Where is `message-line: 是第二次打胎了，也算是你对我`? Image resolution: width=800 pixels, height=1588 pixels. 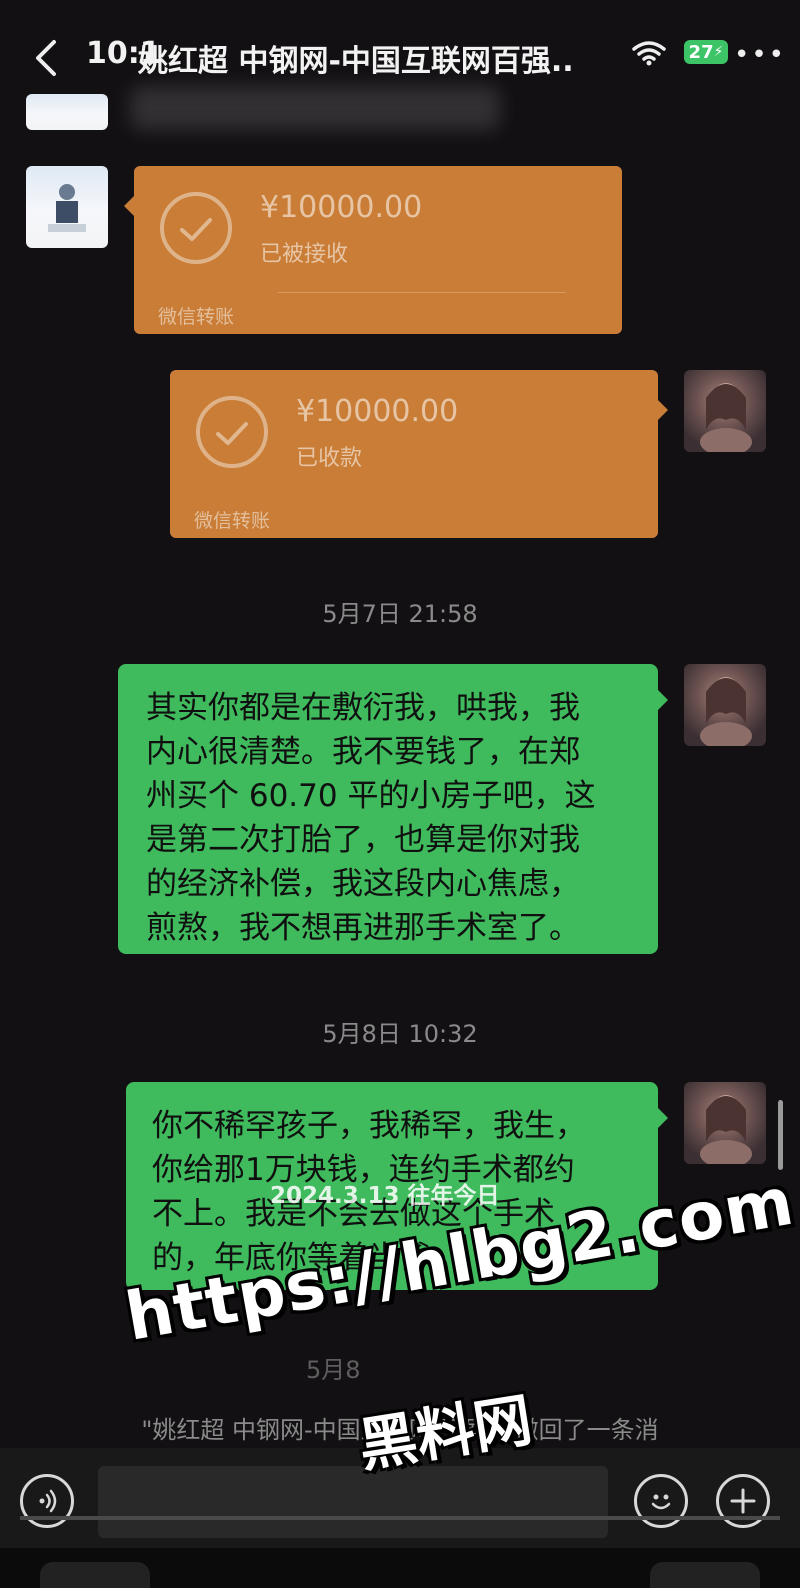
message-line: 是第二次打胎了，也算是你对我 is located at coordinates (363, 840).